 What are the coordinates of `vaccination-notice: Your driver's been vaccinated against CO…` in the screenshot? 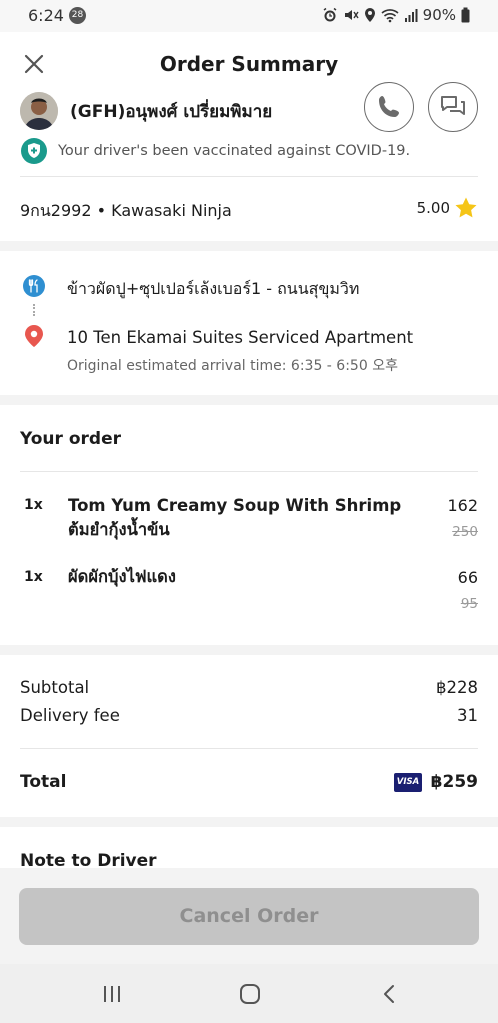 It's located at (215, 151).